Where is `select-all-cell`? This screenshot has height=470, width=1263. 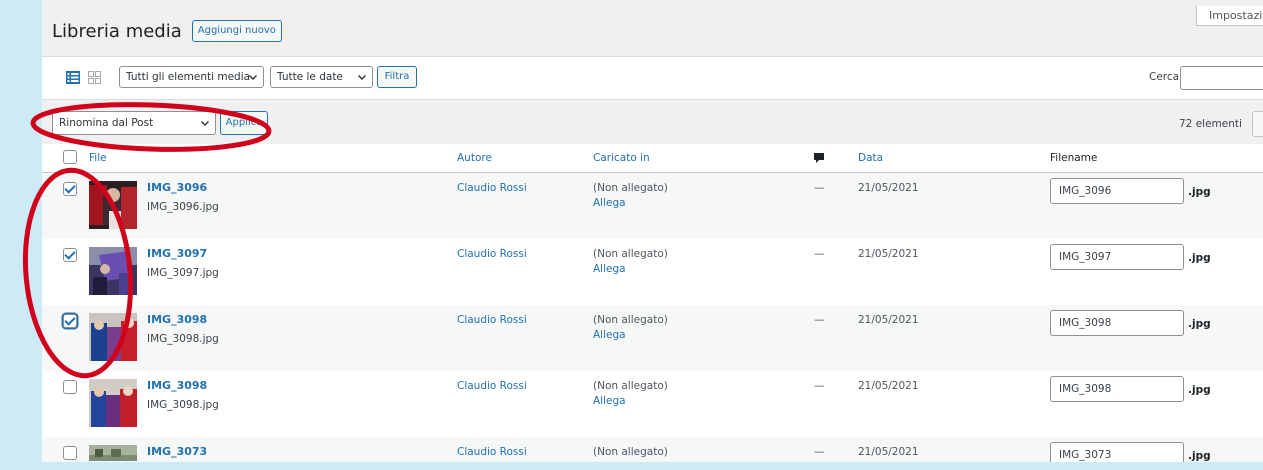
select-all-cell is located at coordinates (65, 158).